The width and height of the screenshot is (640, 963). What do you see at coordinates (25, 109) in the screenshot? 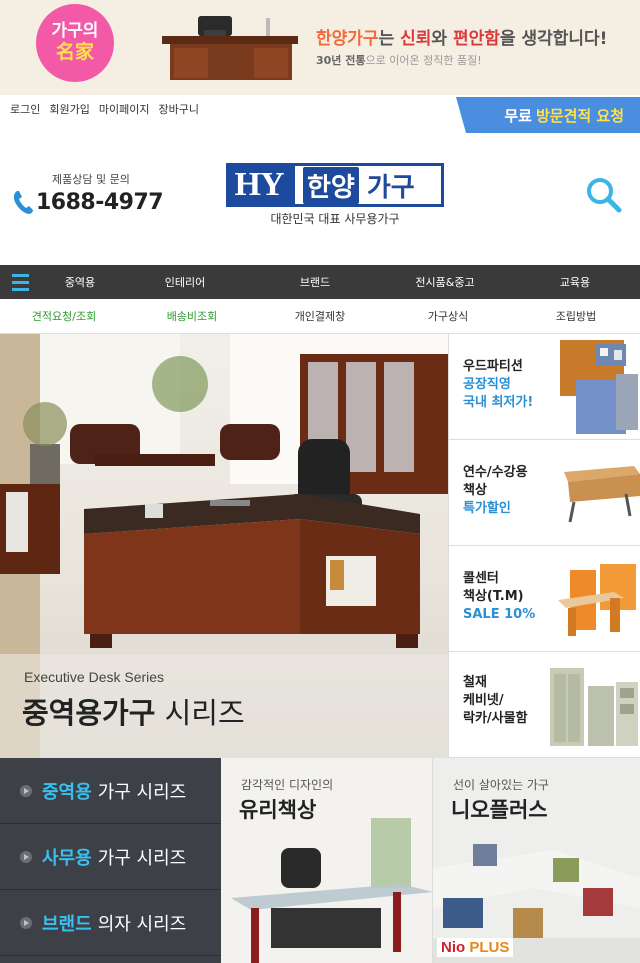
I see `login-link: 로그인` at bounding box center [25, 109].